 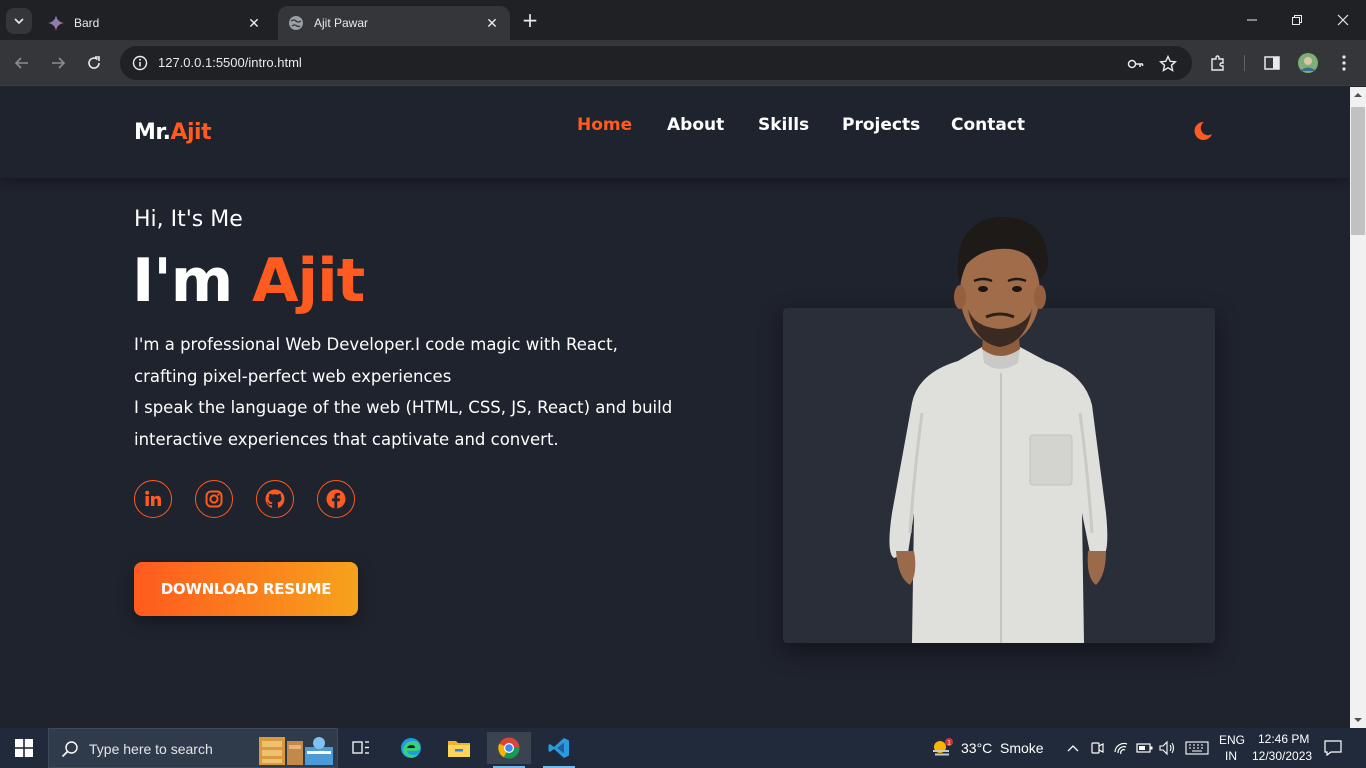 What do you see at coordinates (976, 748) in the screenshot?
I see `weather-temp: 33°C` at bounding box center [976, 748].